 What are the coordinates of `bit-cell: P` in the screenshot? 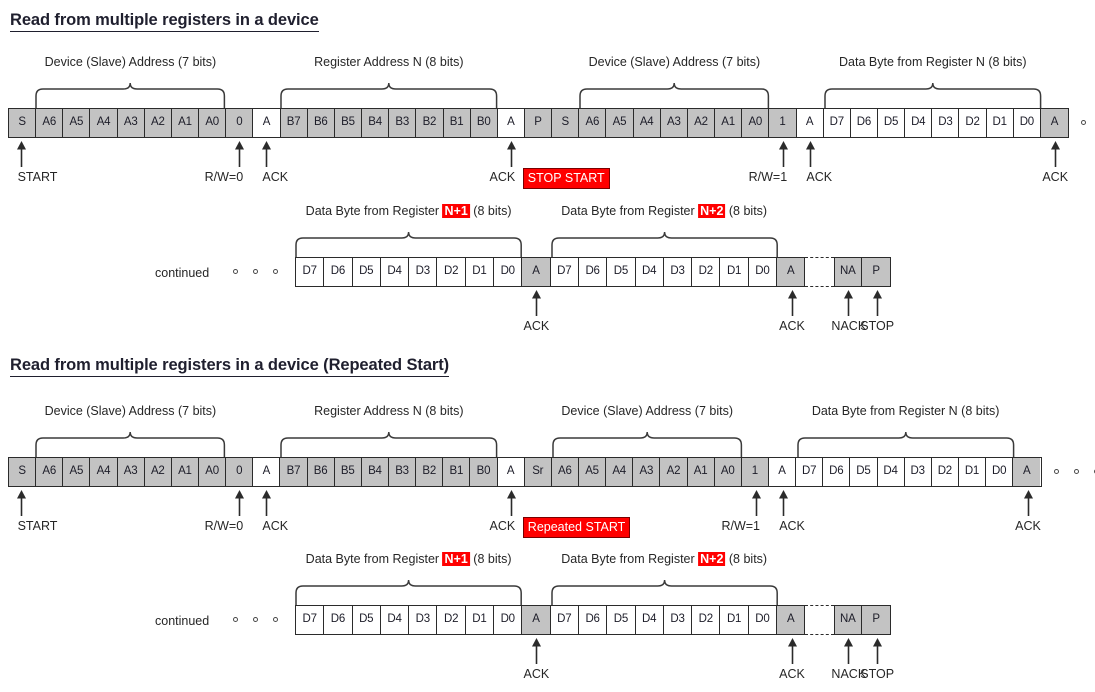 It's located at (538, 123).